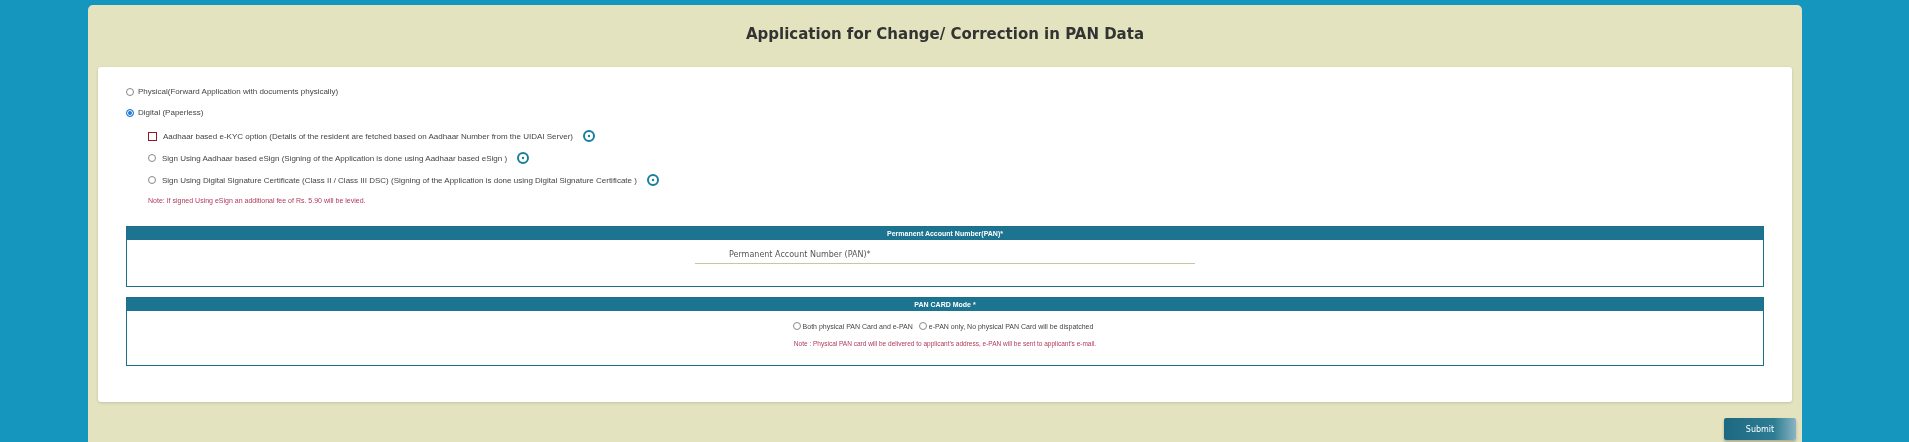 This screenshot has height=442, width=1909. Describe the element at coordinates (945, 34) in the screenshot. I see `page-title: Application for Change/ Correction in PAN Data` at that location.